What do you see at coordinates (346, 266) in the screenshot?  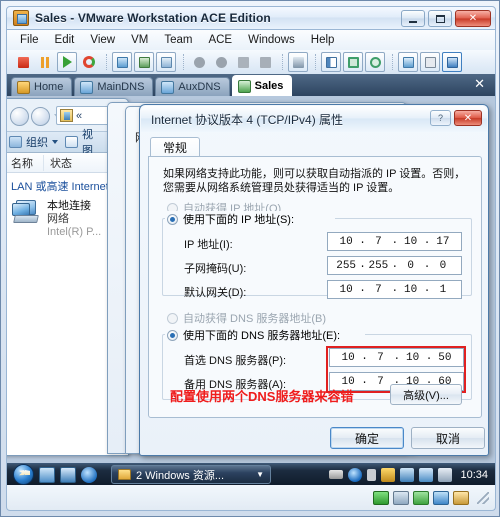 I see `octet-1: 255` at bounding box center [346, 266].